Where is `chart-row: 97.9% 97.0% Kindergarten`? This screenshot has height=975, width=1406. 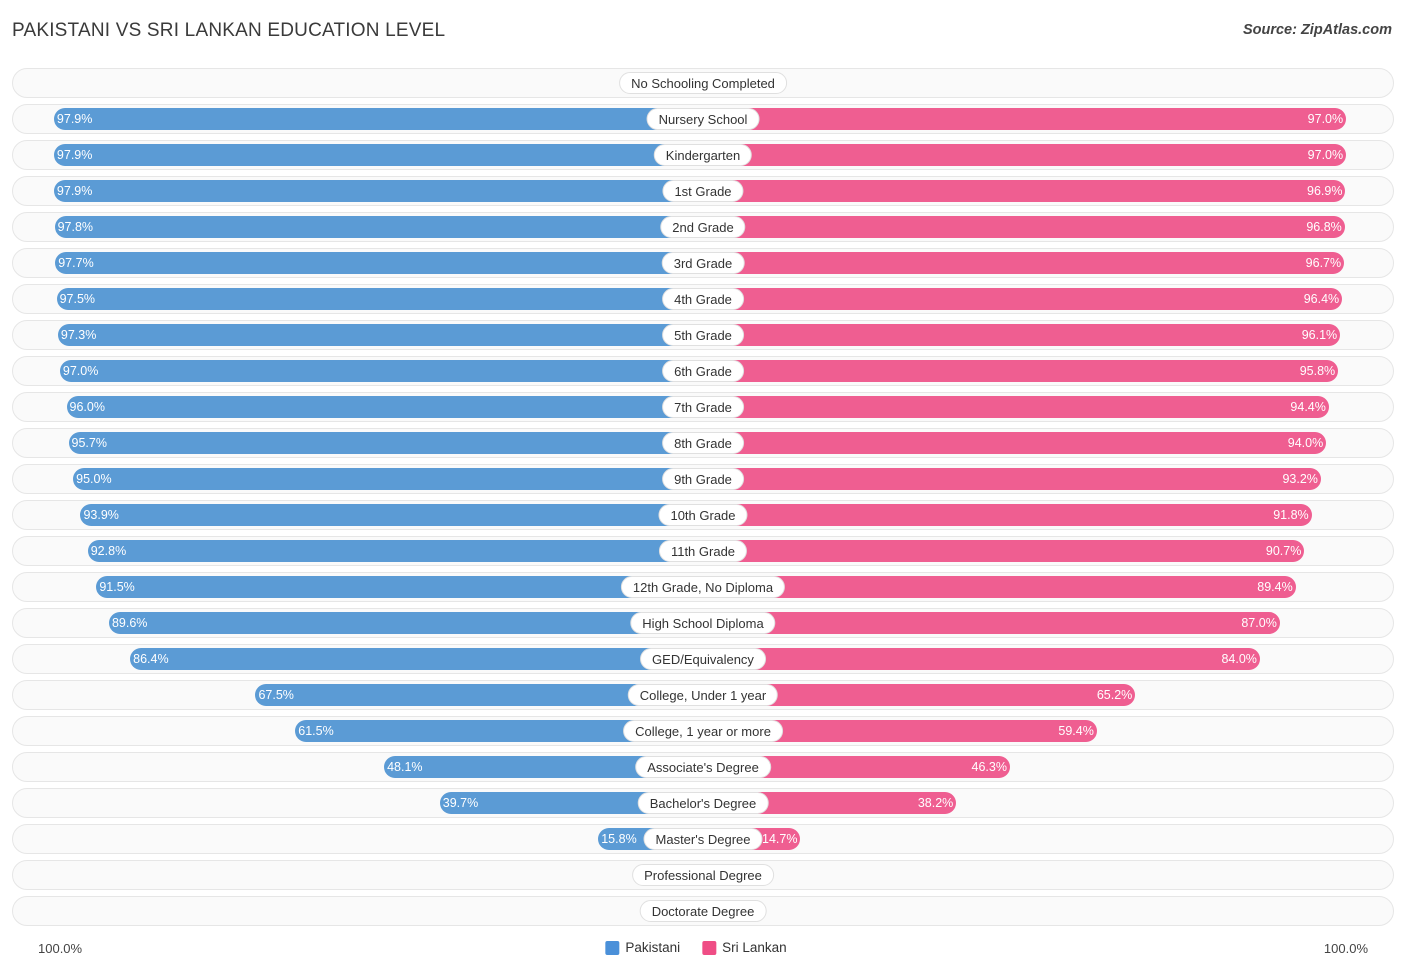
chart-row: 97.9% 97.0% Kindergarten is located at coordinates (703, 155).